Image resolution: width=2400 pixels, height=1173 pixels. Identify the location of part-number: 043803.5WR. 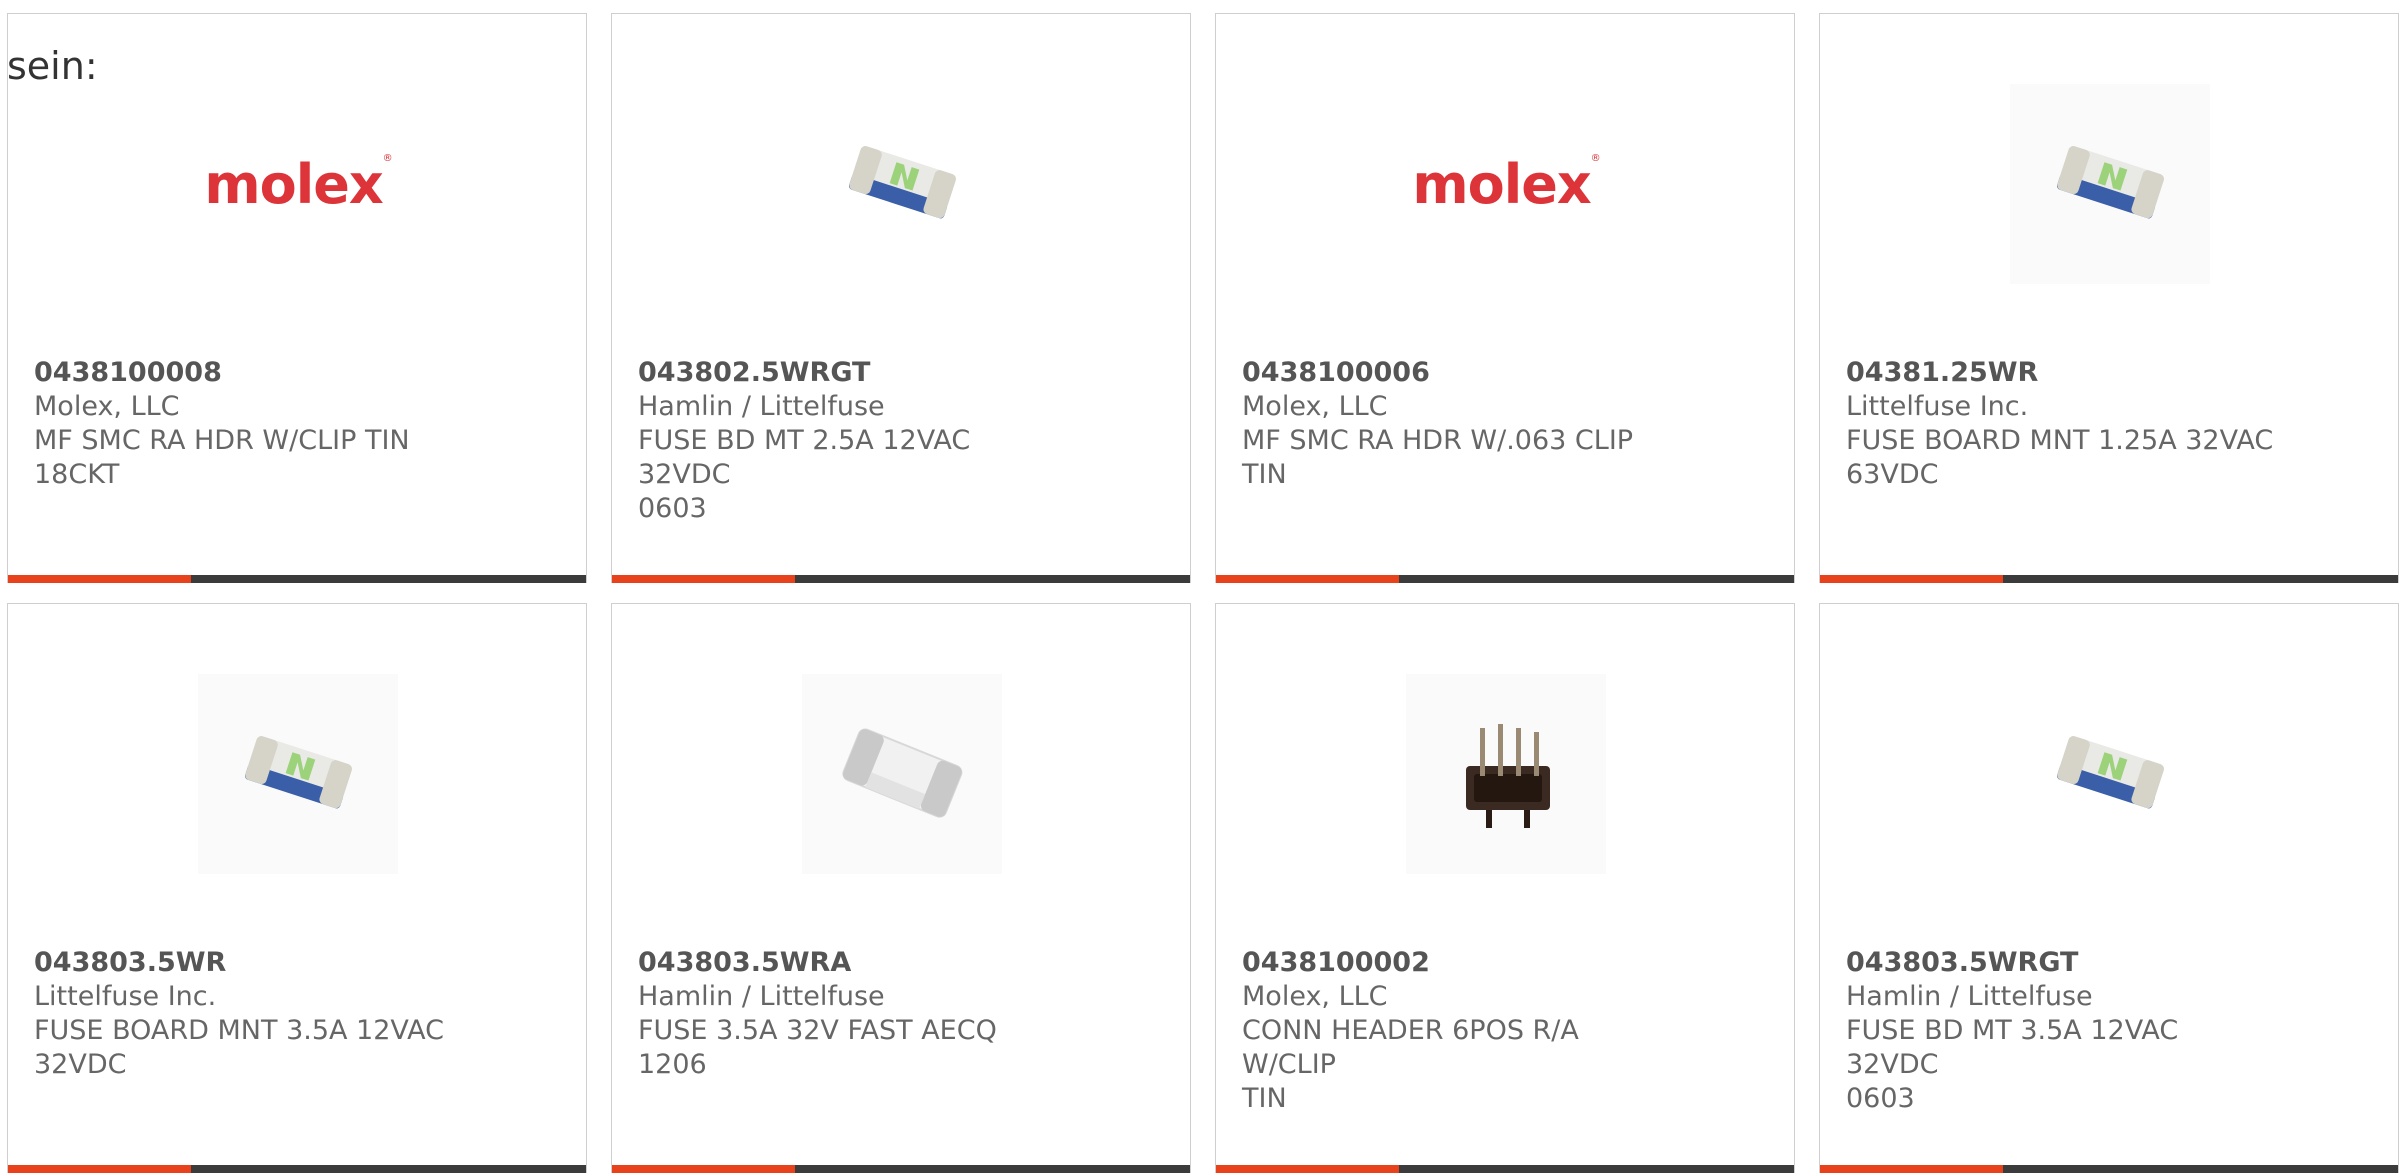
(249, 963).